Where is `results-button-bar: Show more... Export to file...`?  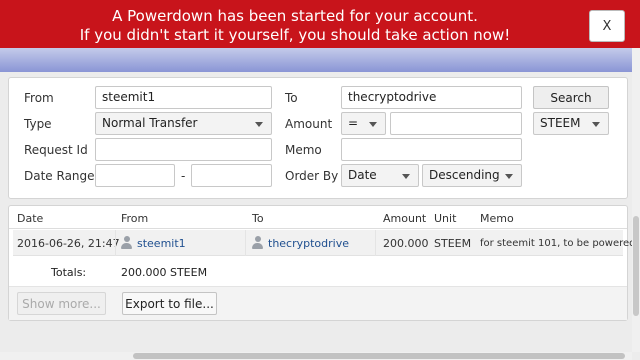 results-button-bar: Show more... Export to file... is located at coordinates (318, 303).